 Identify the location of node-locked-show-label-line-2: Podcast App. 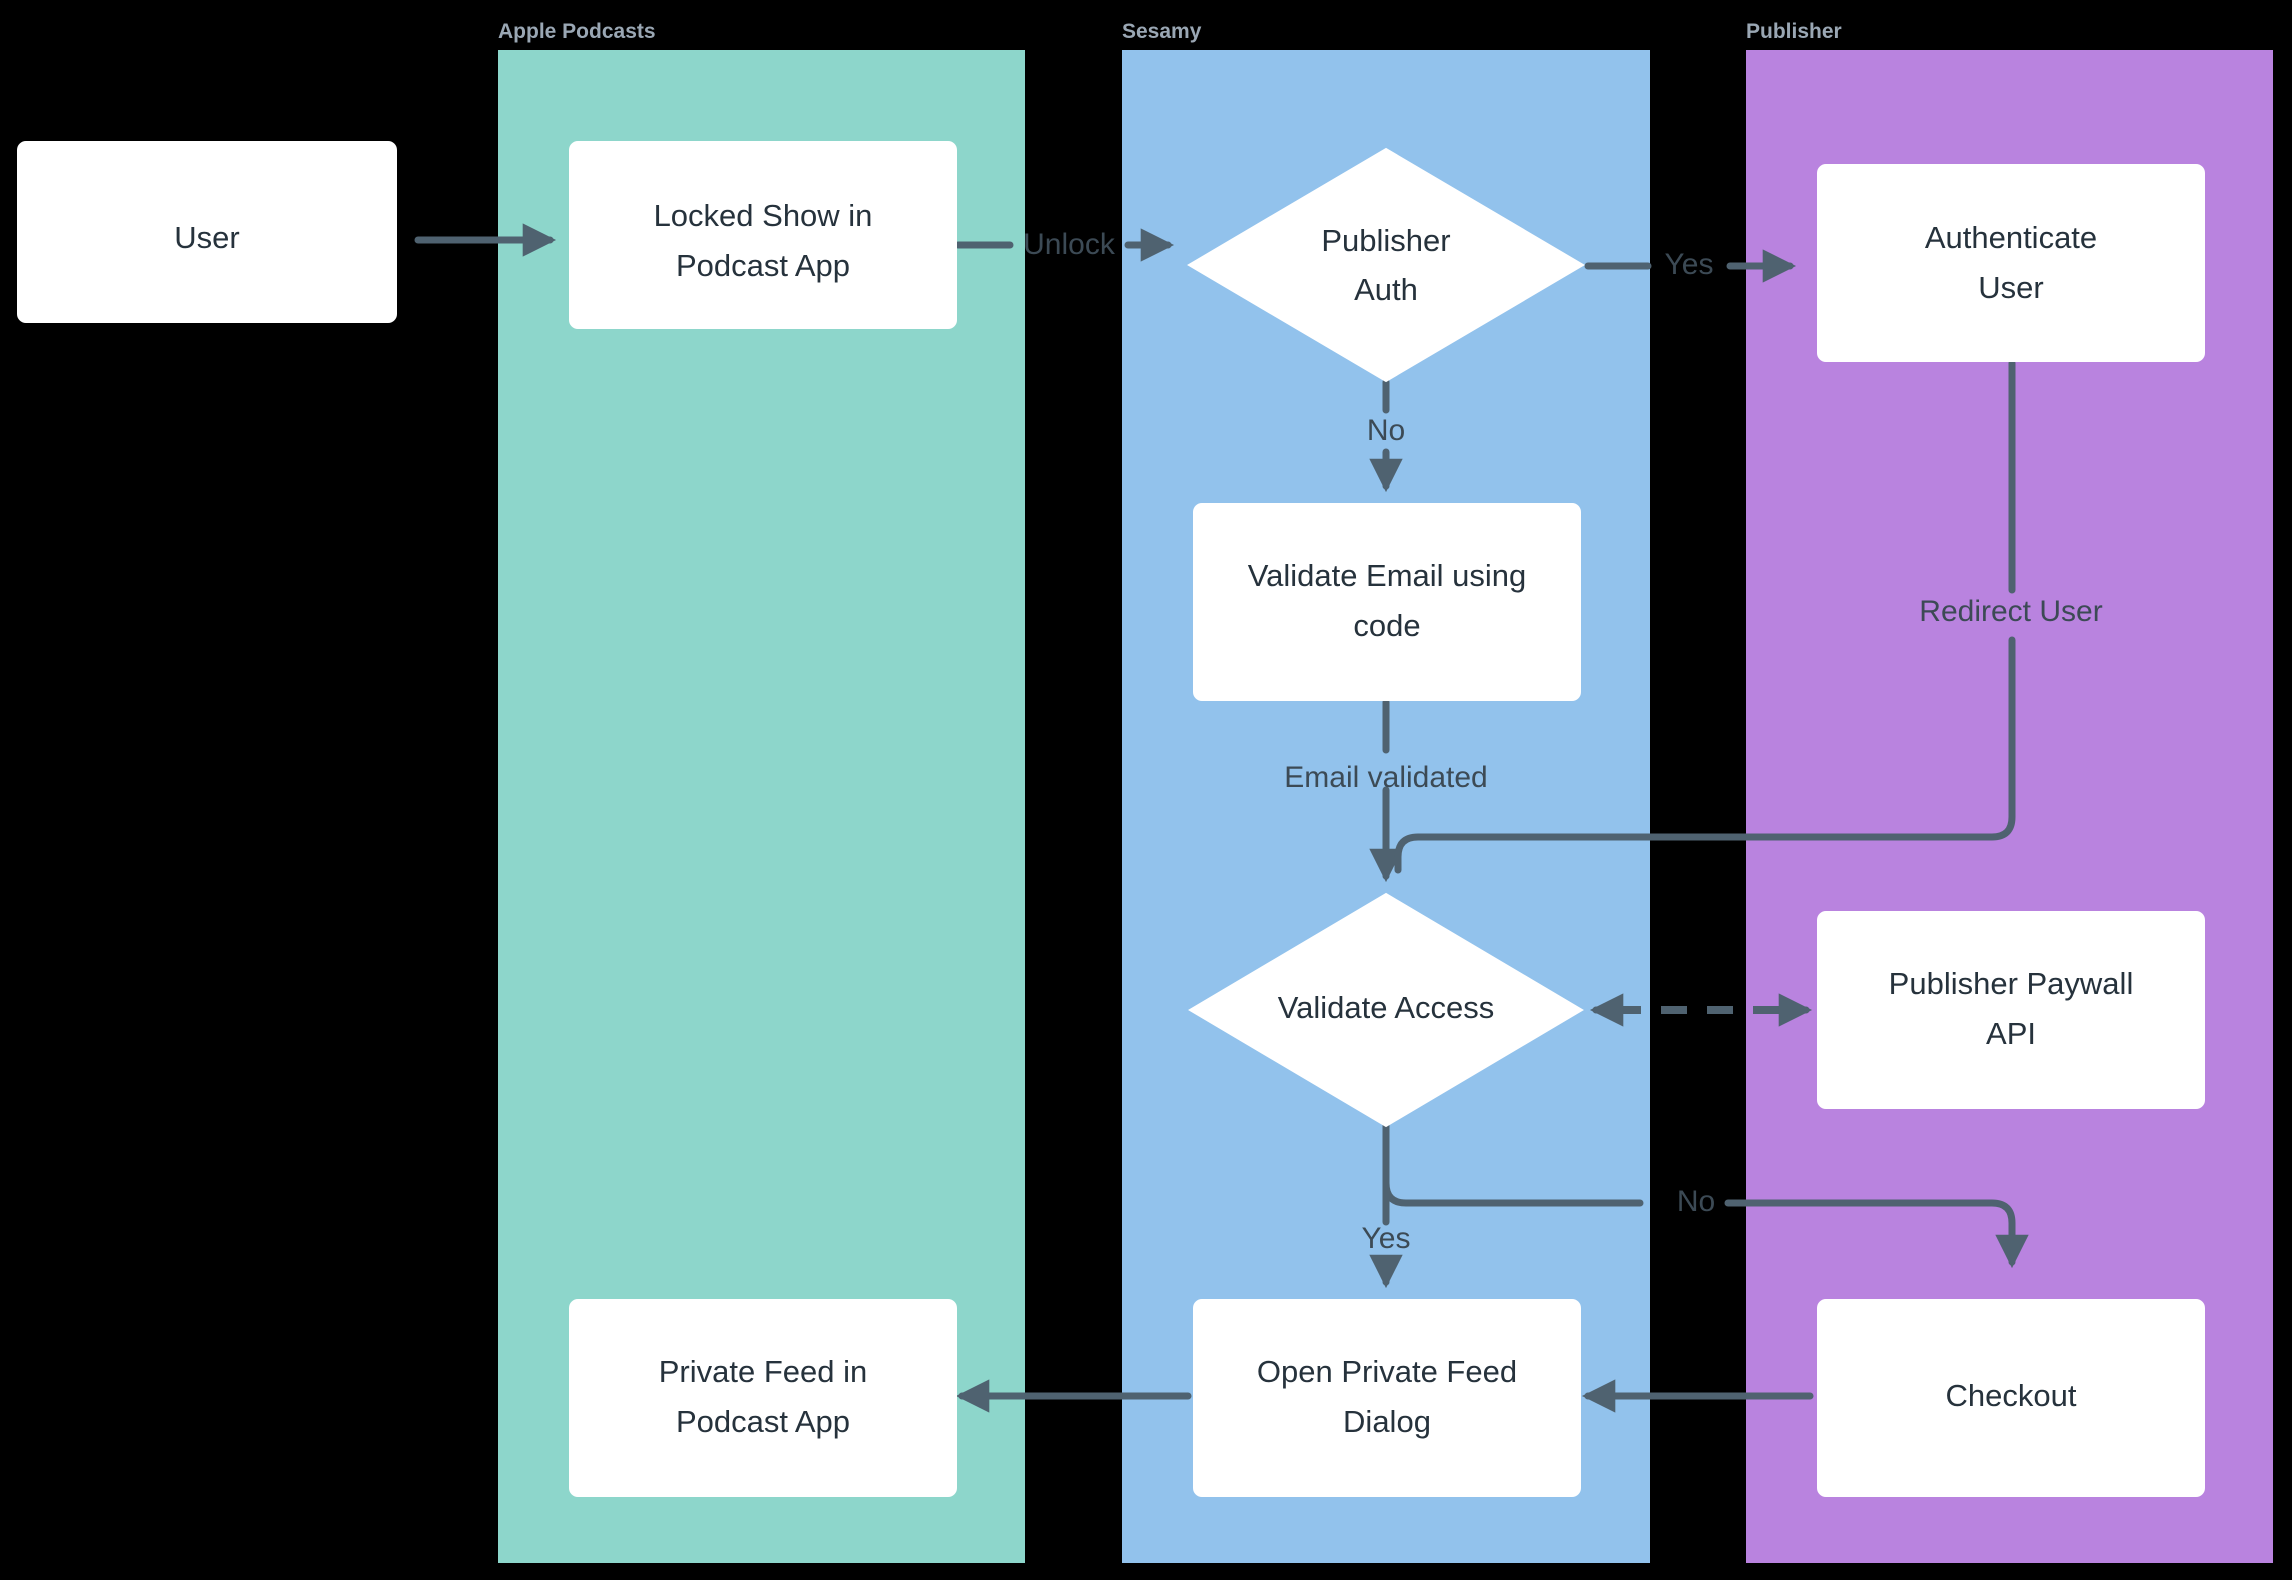
(763, 265).